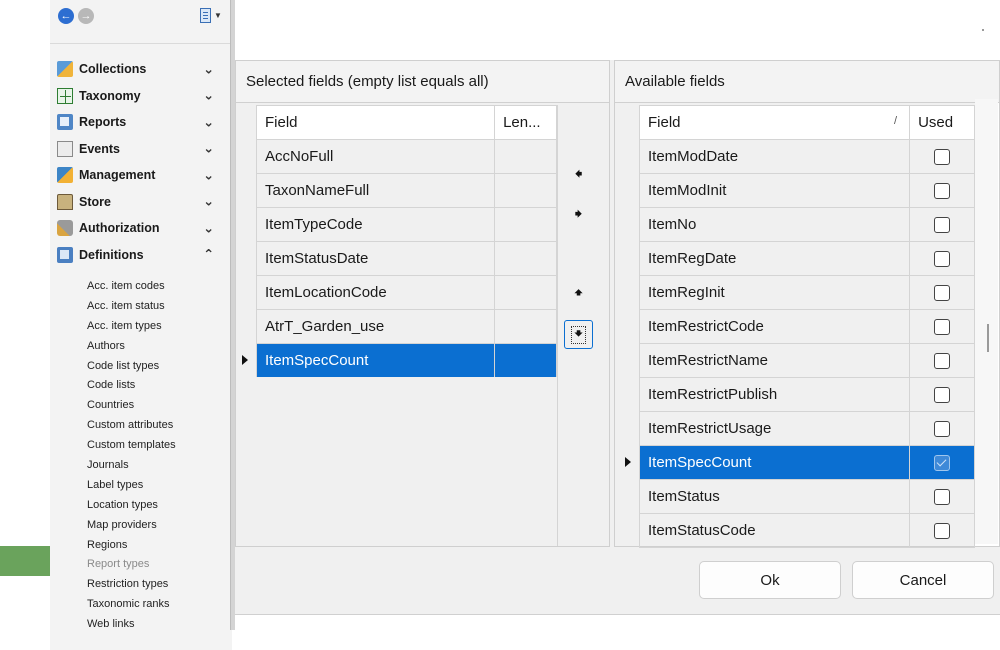 The height and width of the screenshot is (650, 1000). I want to click on available-fields-scrollbar, so click(986, 321).